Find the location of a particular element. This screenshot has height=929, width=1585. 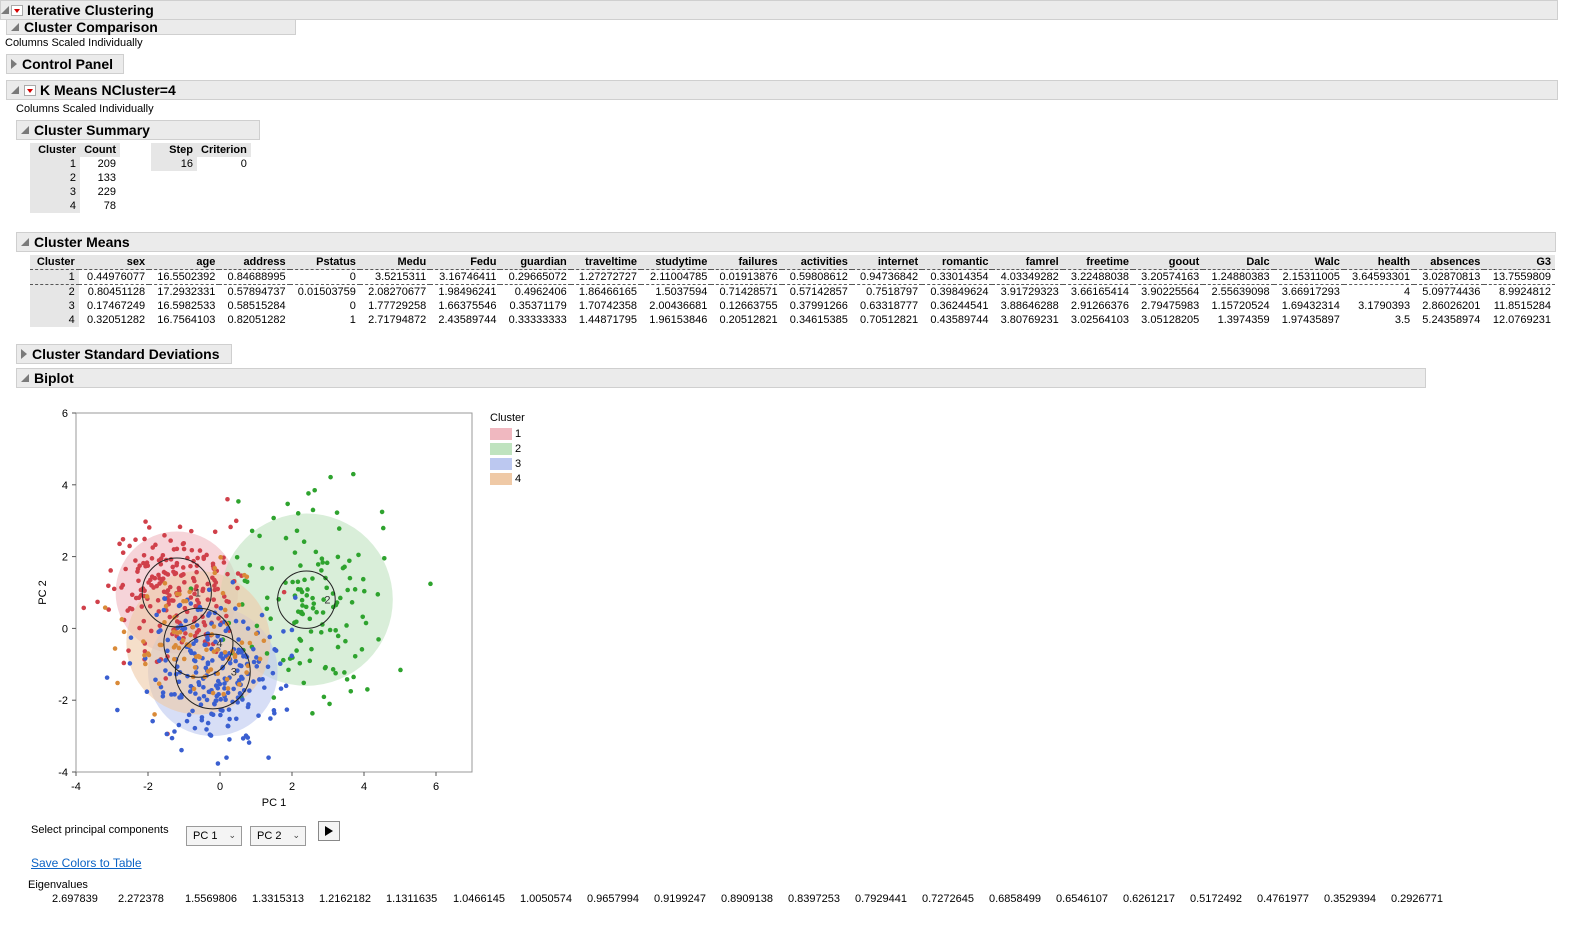

column-header: failures is located at coordinates (746, 262).